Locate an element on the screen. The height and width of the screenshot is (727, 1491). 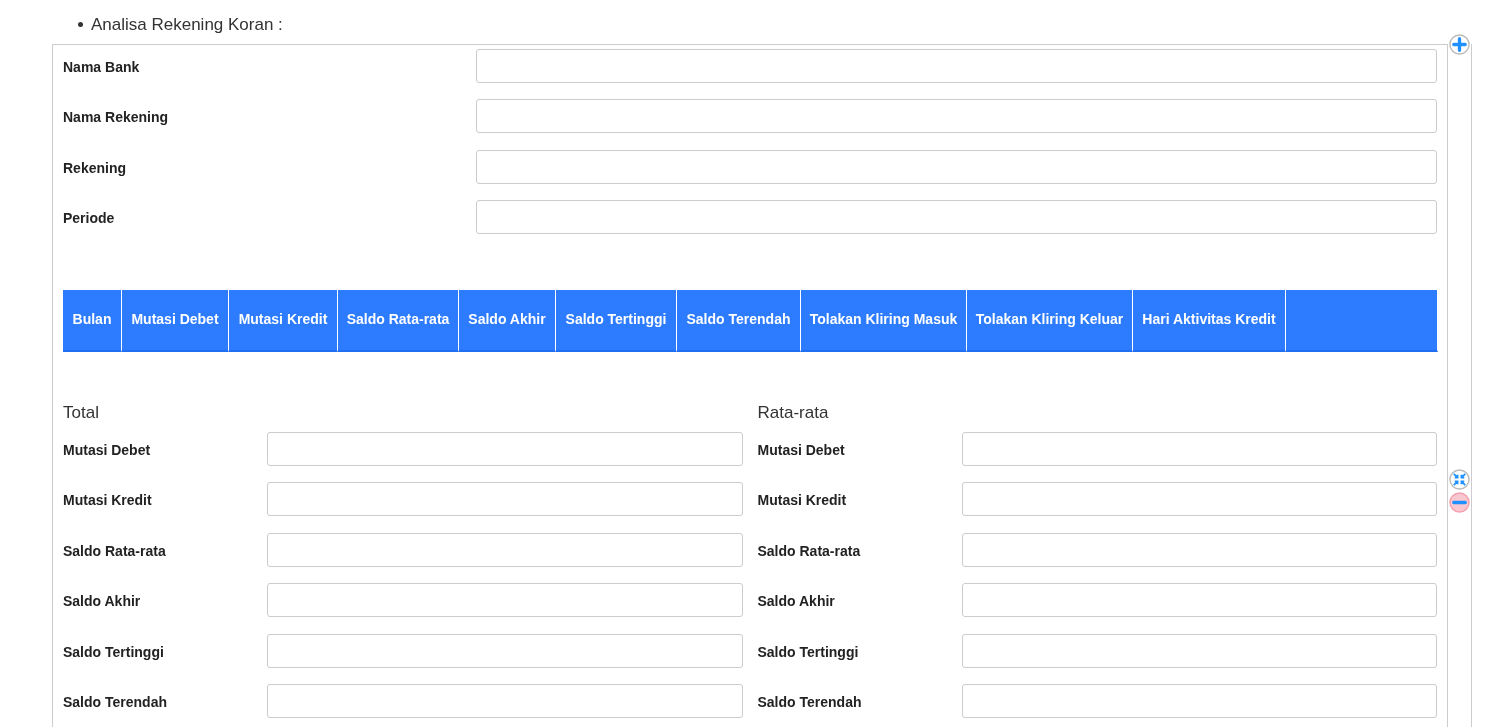
summary-title: Total is located at coordinates (81, 412).